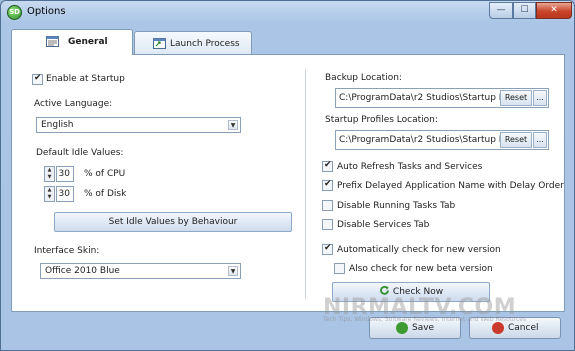 The image size is (575, 351). Describe the element at coordinates (80, 153) in the screenshot. I see `default-idle-label: Default Idle Values:` at that location.